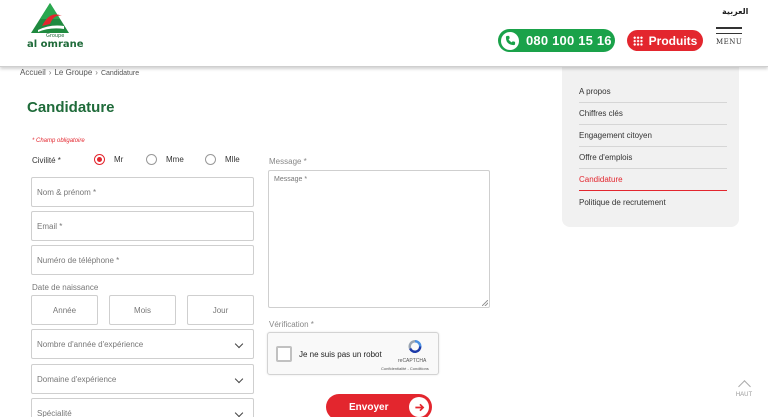 The width and height of the screenshot is (768, 417). I want to click on dob-day-label: Jour, so click(220, 310).